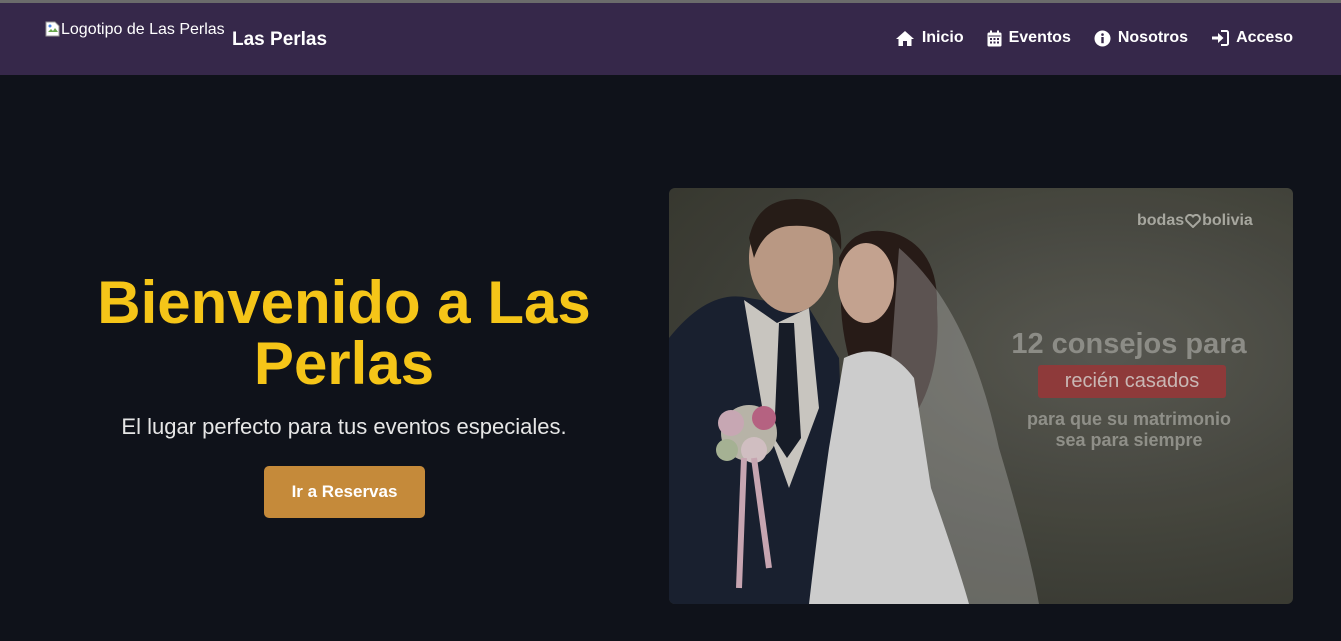 This screenshot has height=641, width=1341. I want to click on heart-icon, so click(1193, 221).